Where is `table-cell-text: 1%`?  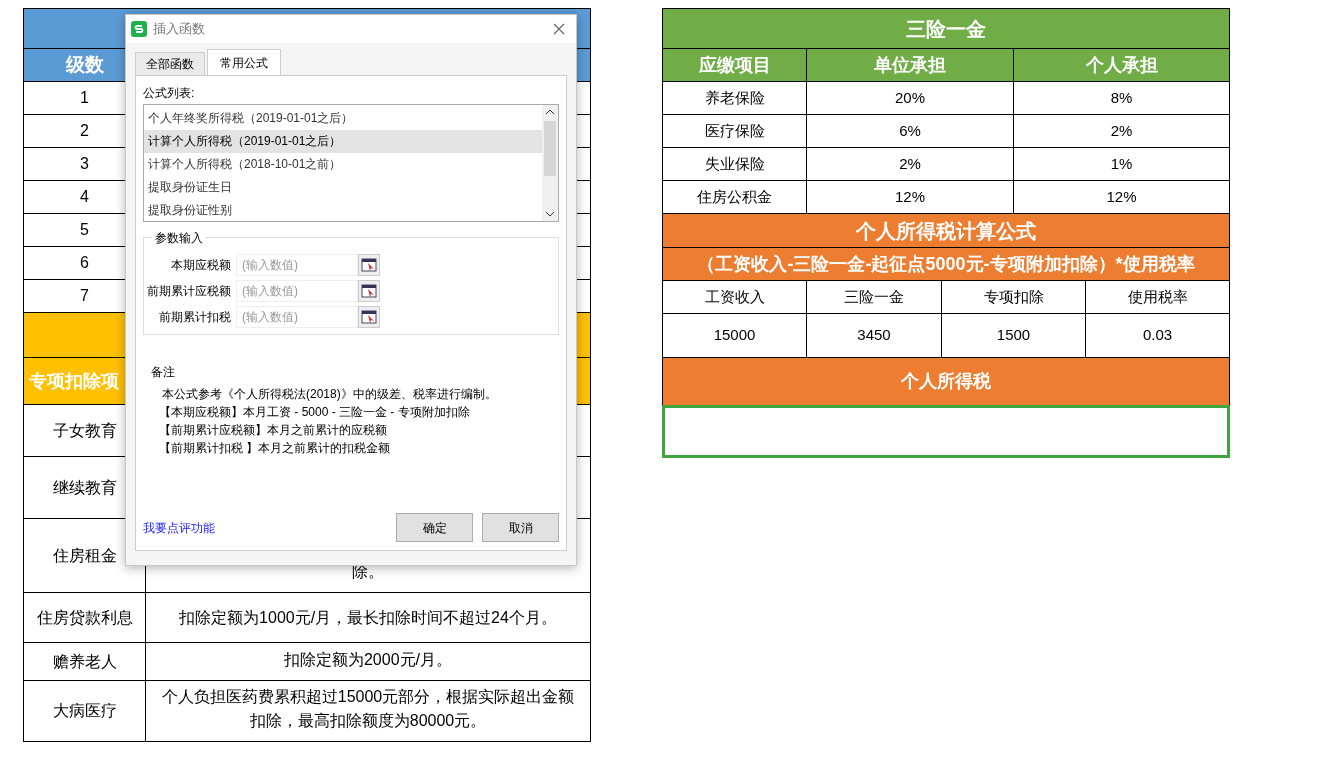 table-cell-text: 1% is located at coordinates (1121, 163).